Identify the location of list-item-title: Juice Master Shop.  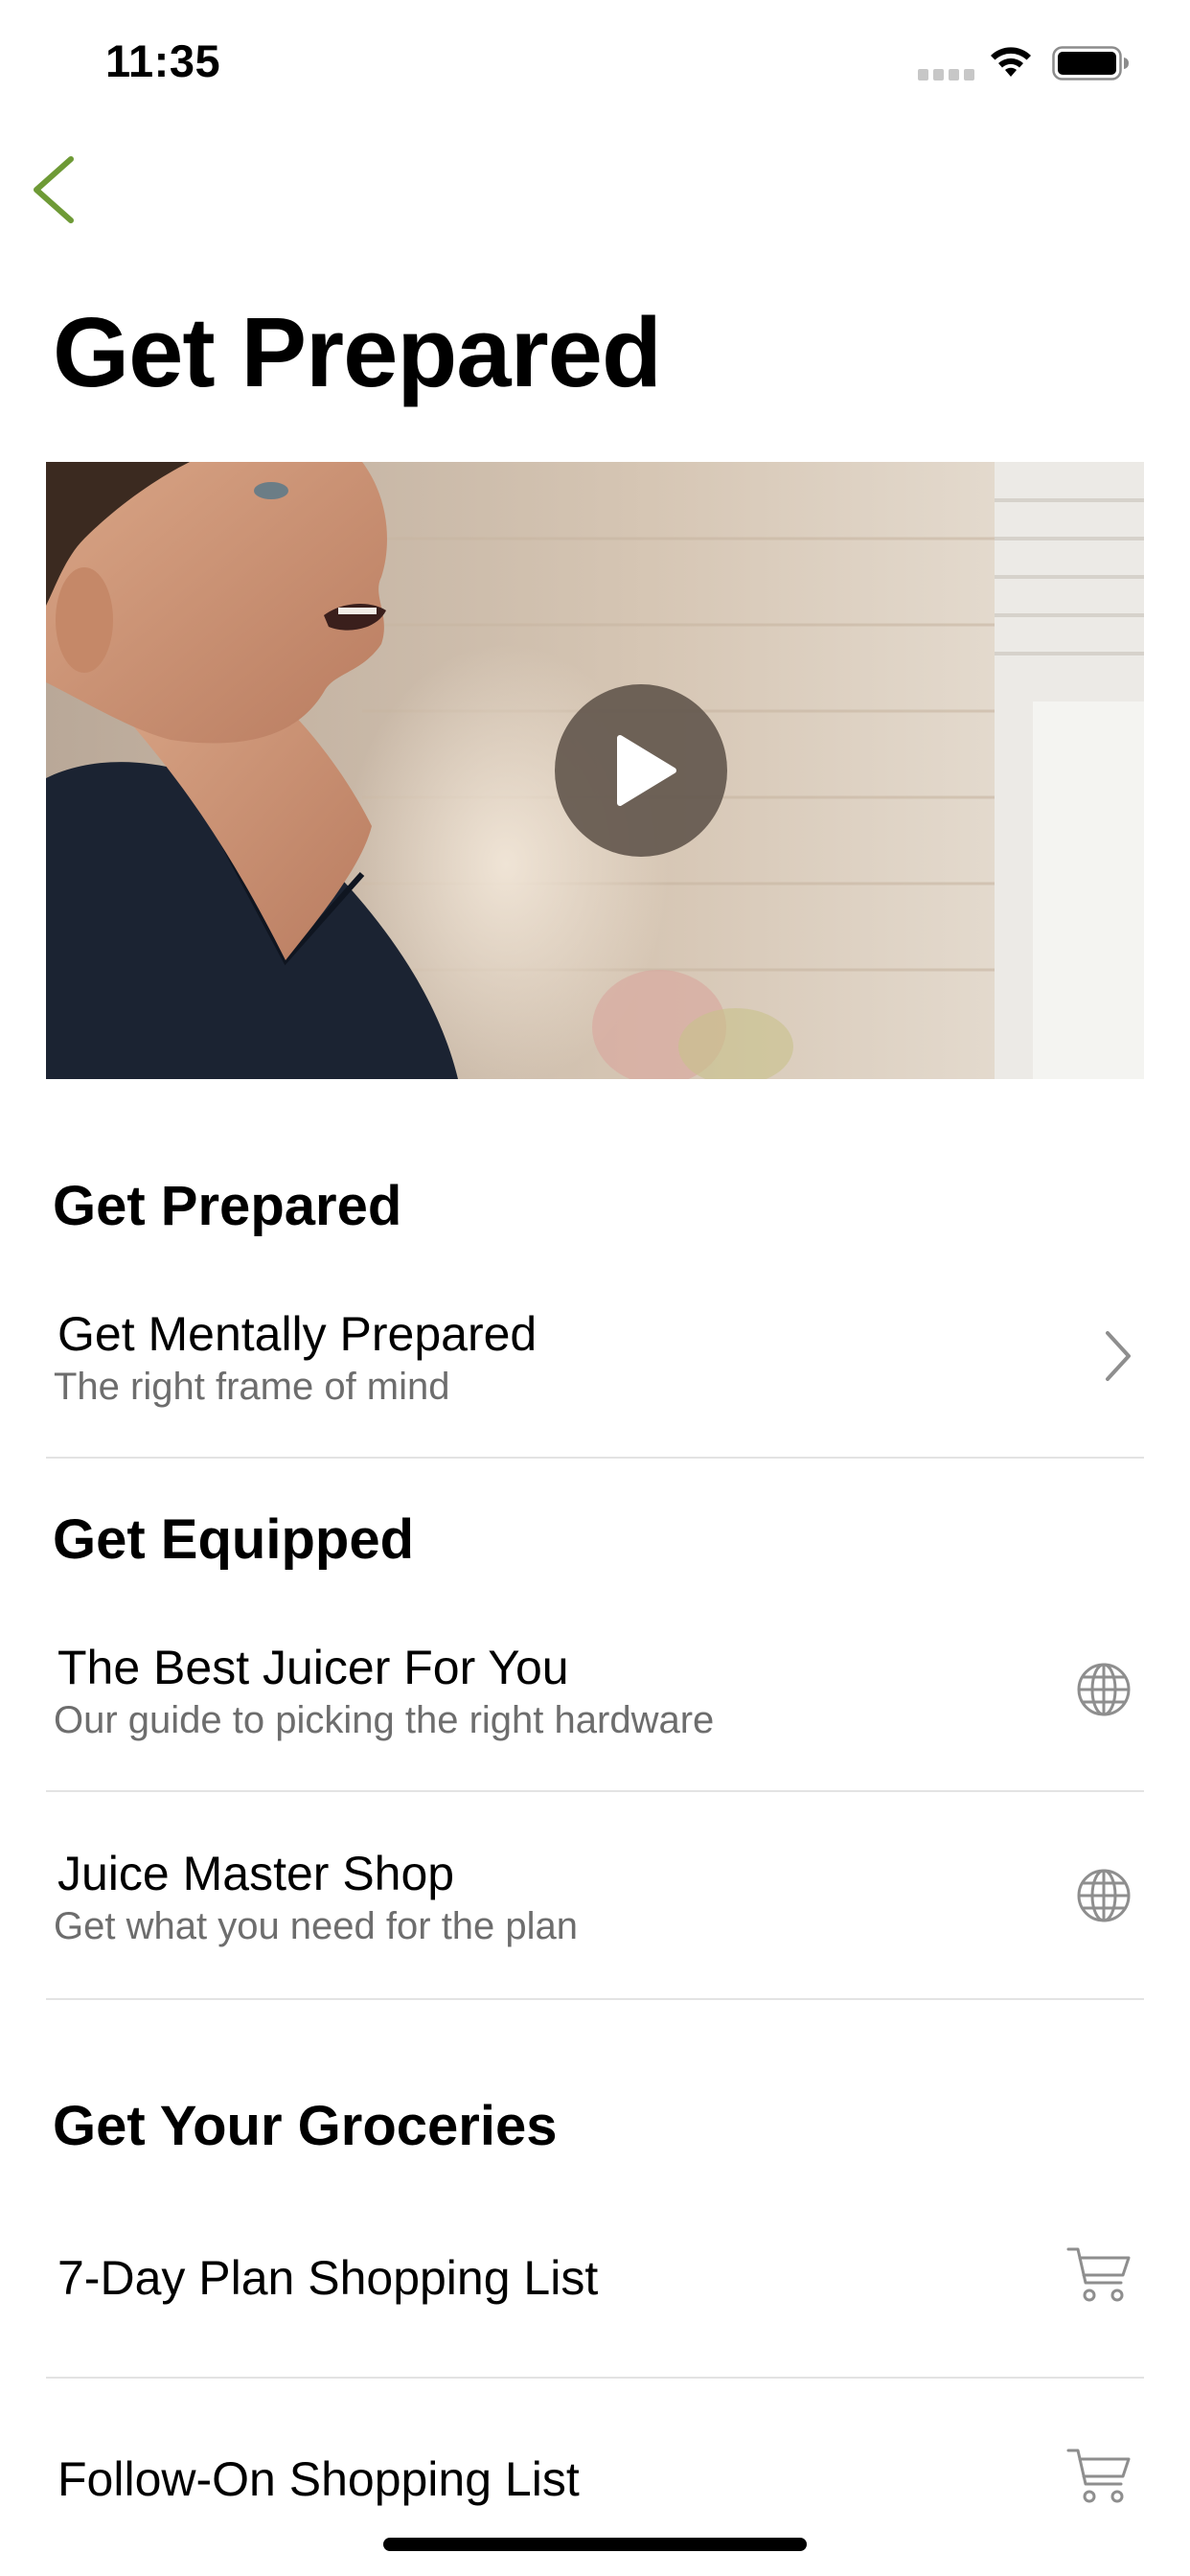
(256, 1874).